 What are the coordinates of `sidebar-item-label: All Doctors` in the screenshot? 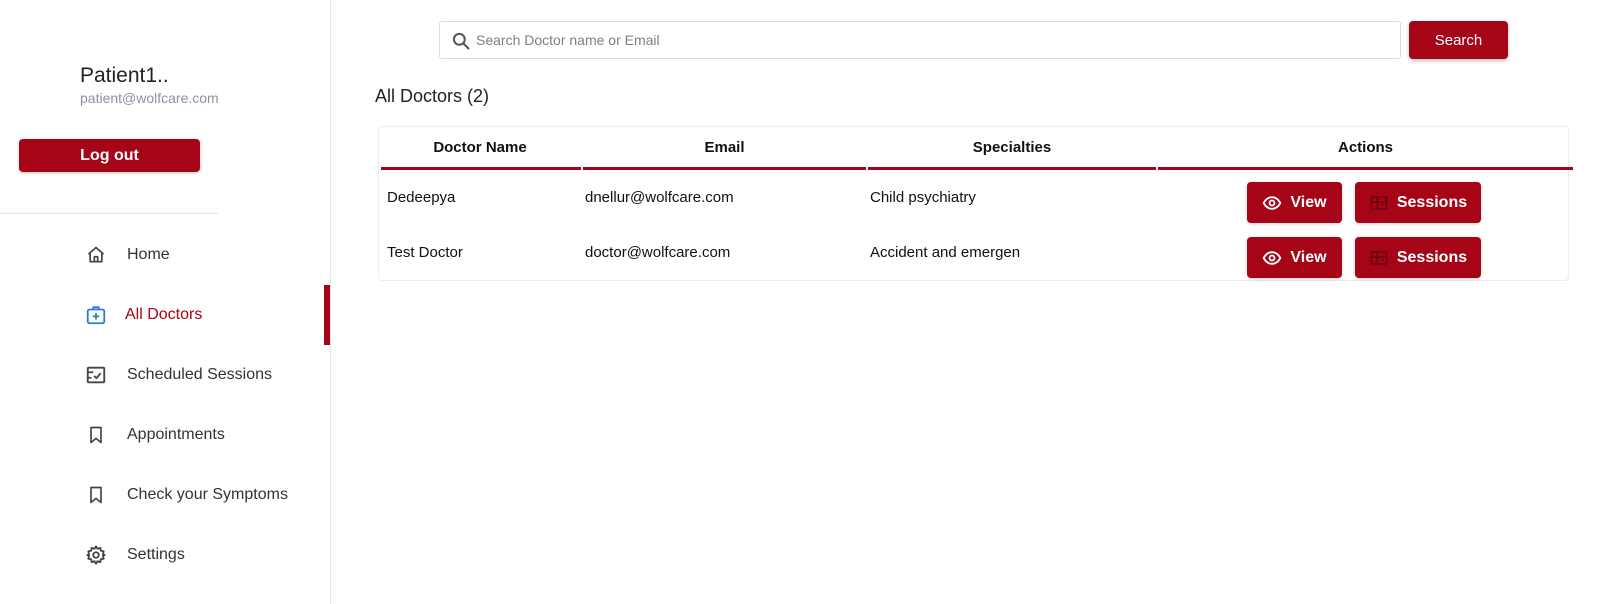 It's located at (164, 314).